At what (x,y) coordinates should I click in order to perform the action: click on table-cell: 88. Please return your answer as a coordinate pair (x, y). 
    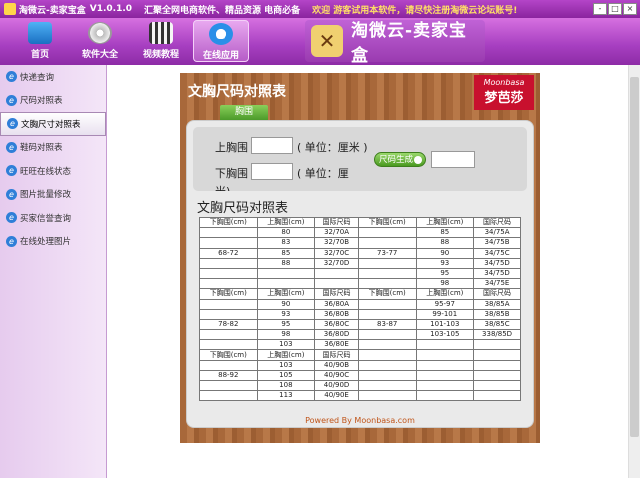
    Looking at the image, I should click on (445, 243).